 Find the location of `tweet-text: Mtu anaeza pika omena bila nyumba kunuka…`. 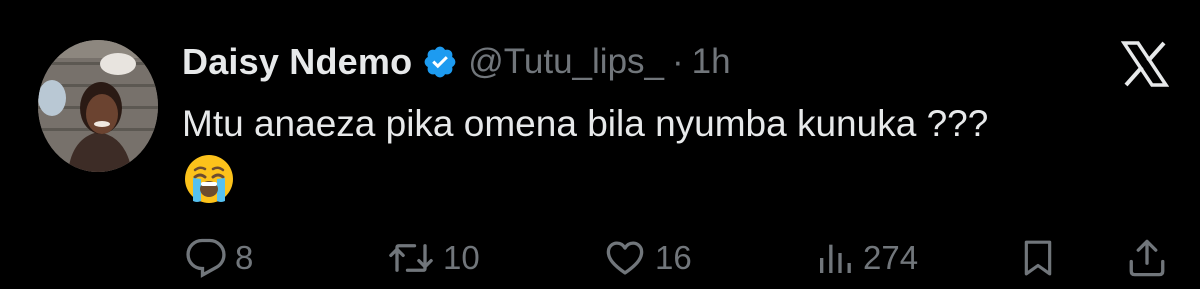

tweet-text: Mtu anaeza pika omena bila nyumba kunuka… is located at coordinates (585, 123).